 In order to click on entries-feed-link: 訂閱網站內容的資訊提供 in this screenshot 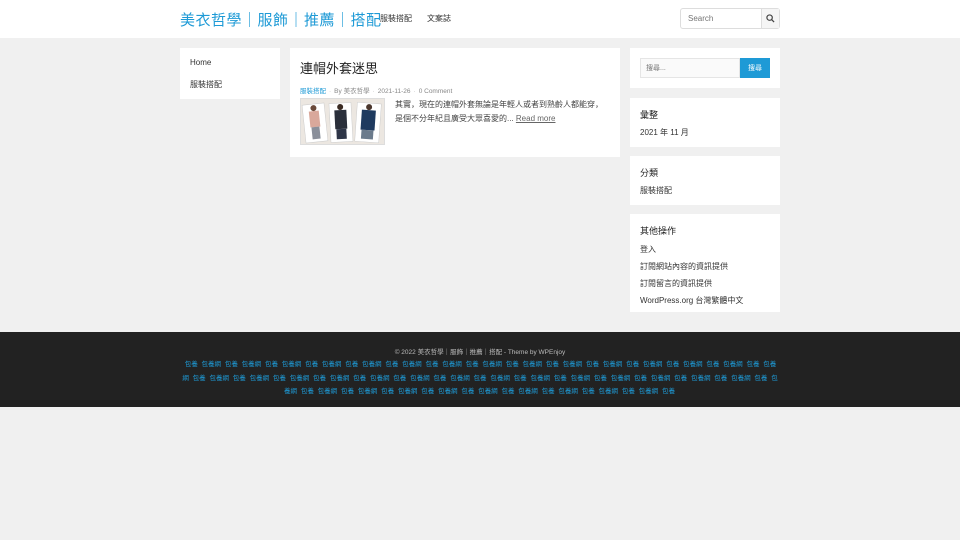, I will do `click(705, 269)`.